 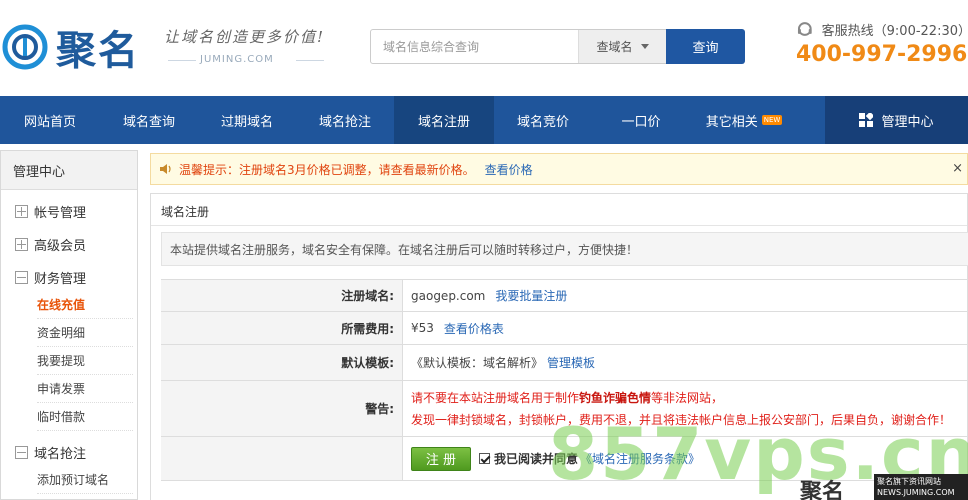 I want to click on sidebar-group-label: 帐号管理, so click(x=60, y=213).